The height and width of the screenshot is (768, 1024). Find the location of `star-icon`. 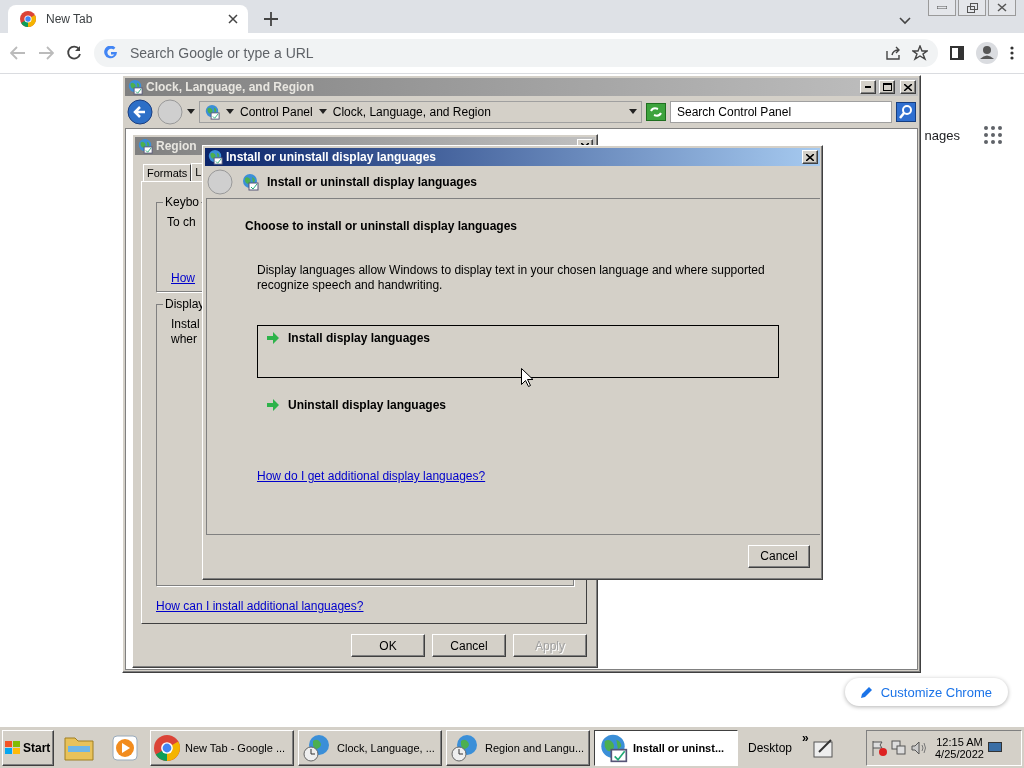

star-icon is located at coordinates (920, 53).